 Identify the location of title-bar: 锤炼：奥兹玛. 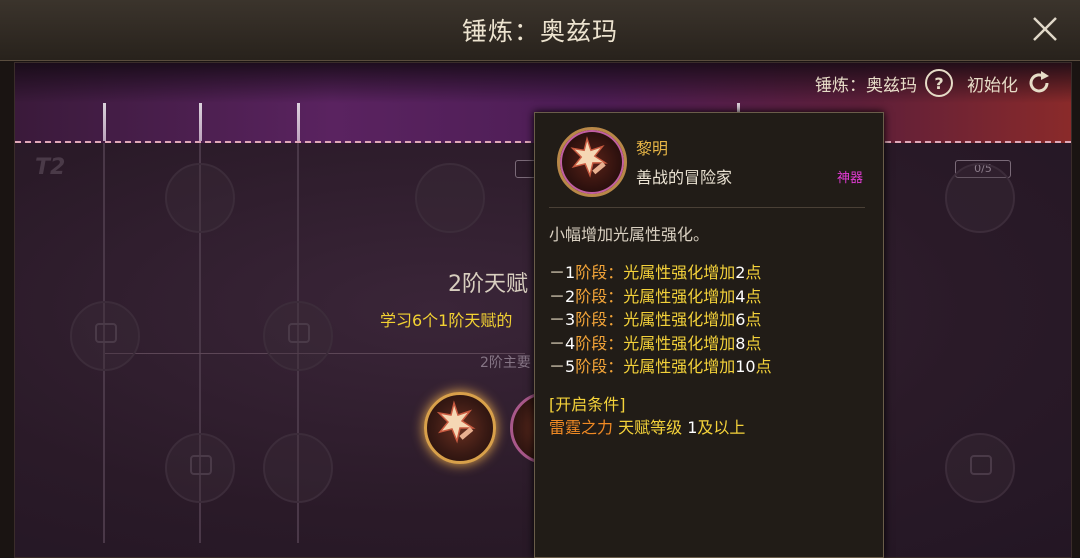
(540, 30).